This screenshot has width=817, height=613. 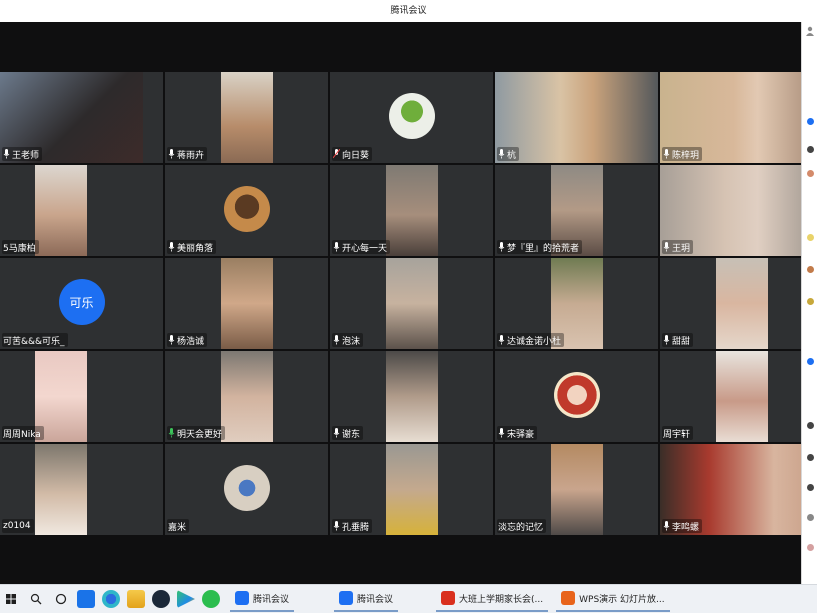 What do you see at coordinates (738, 396) in the screenshot?
I see `participant-tile: 周宇轩` at bounding box center [738, 396].